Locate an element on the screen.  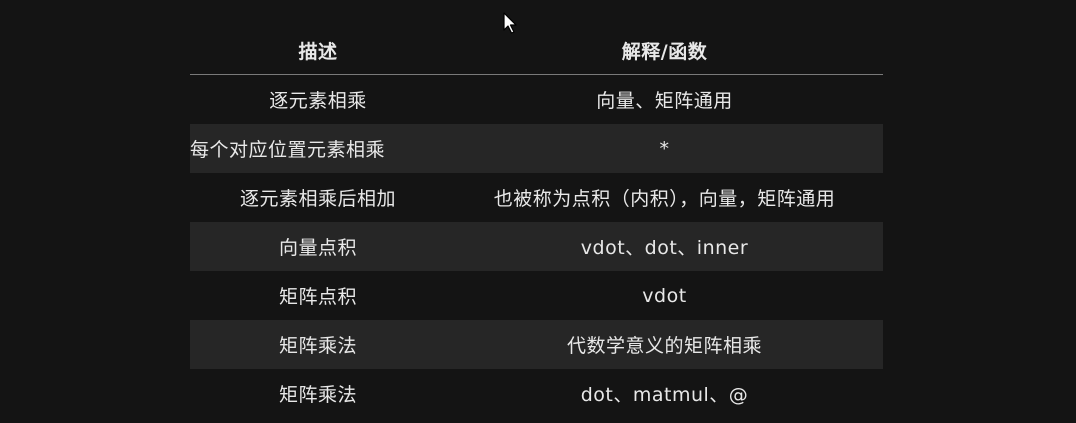
table-row: 矩阵乘法 dot、matmul、@ is located at coordinates (536, 393).